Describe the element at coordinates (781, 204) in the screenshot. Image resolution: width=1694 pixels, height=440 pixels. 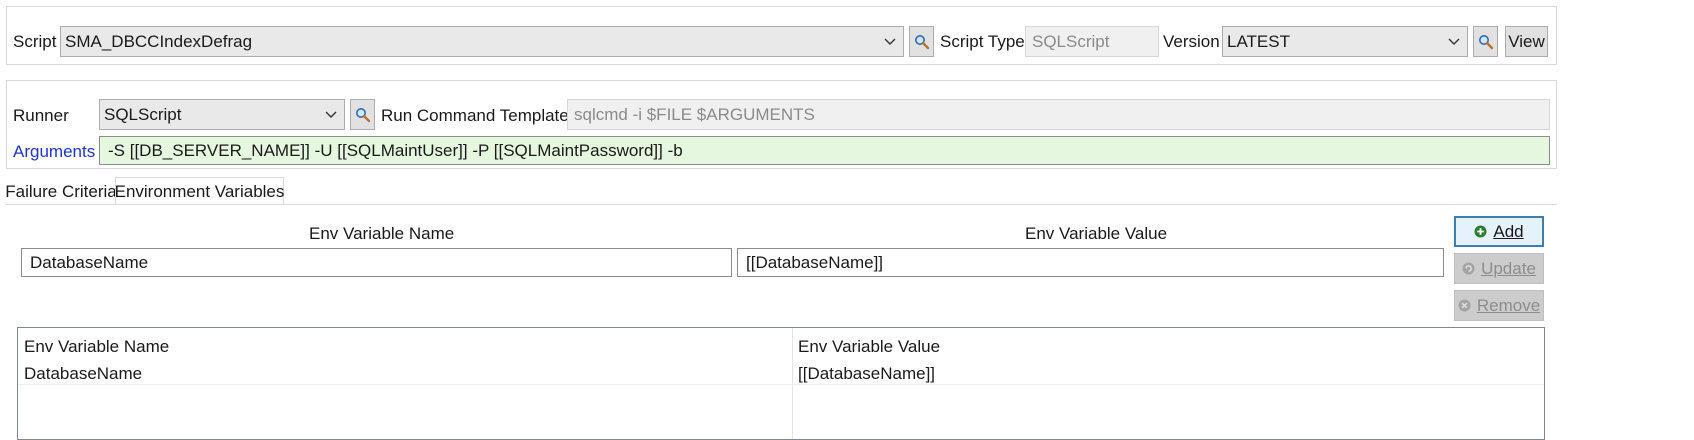
I see `tab-strip-divider` at that location.